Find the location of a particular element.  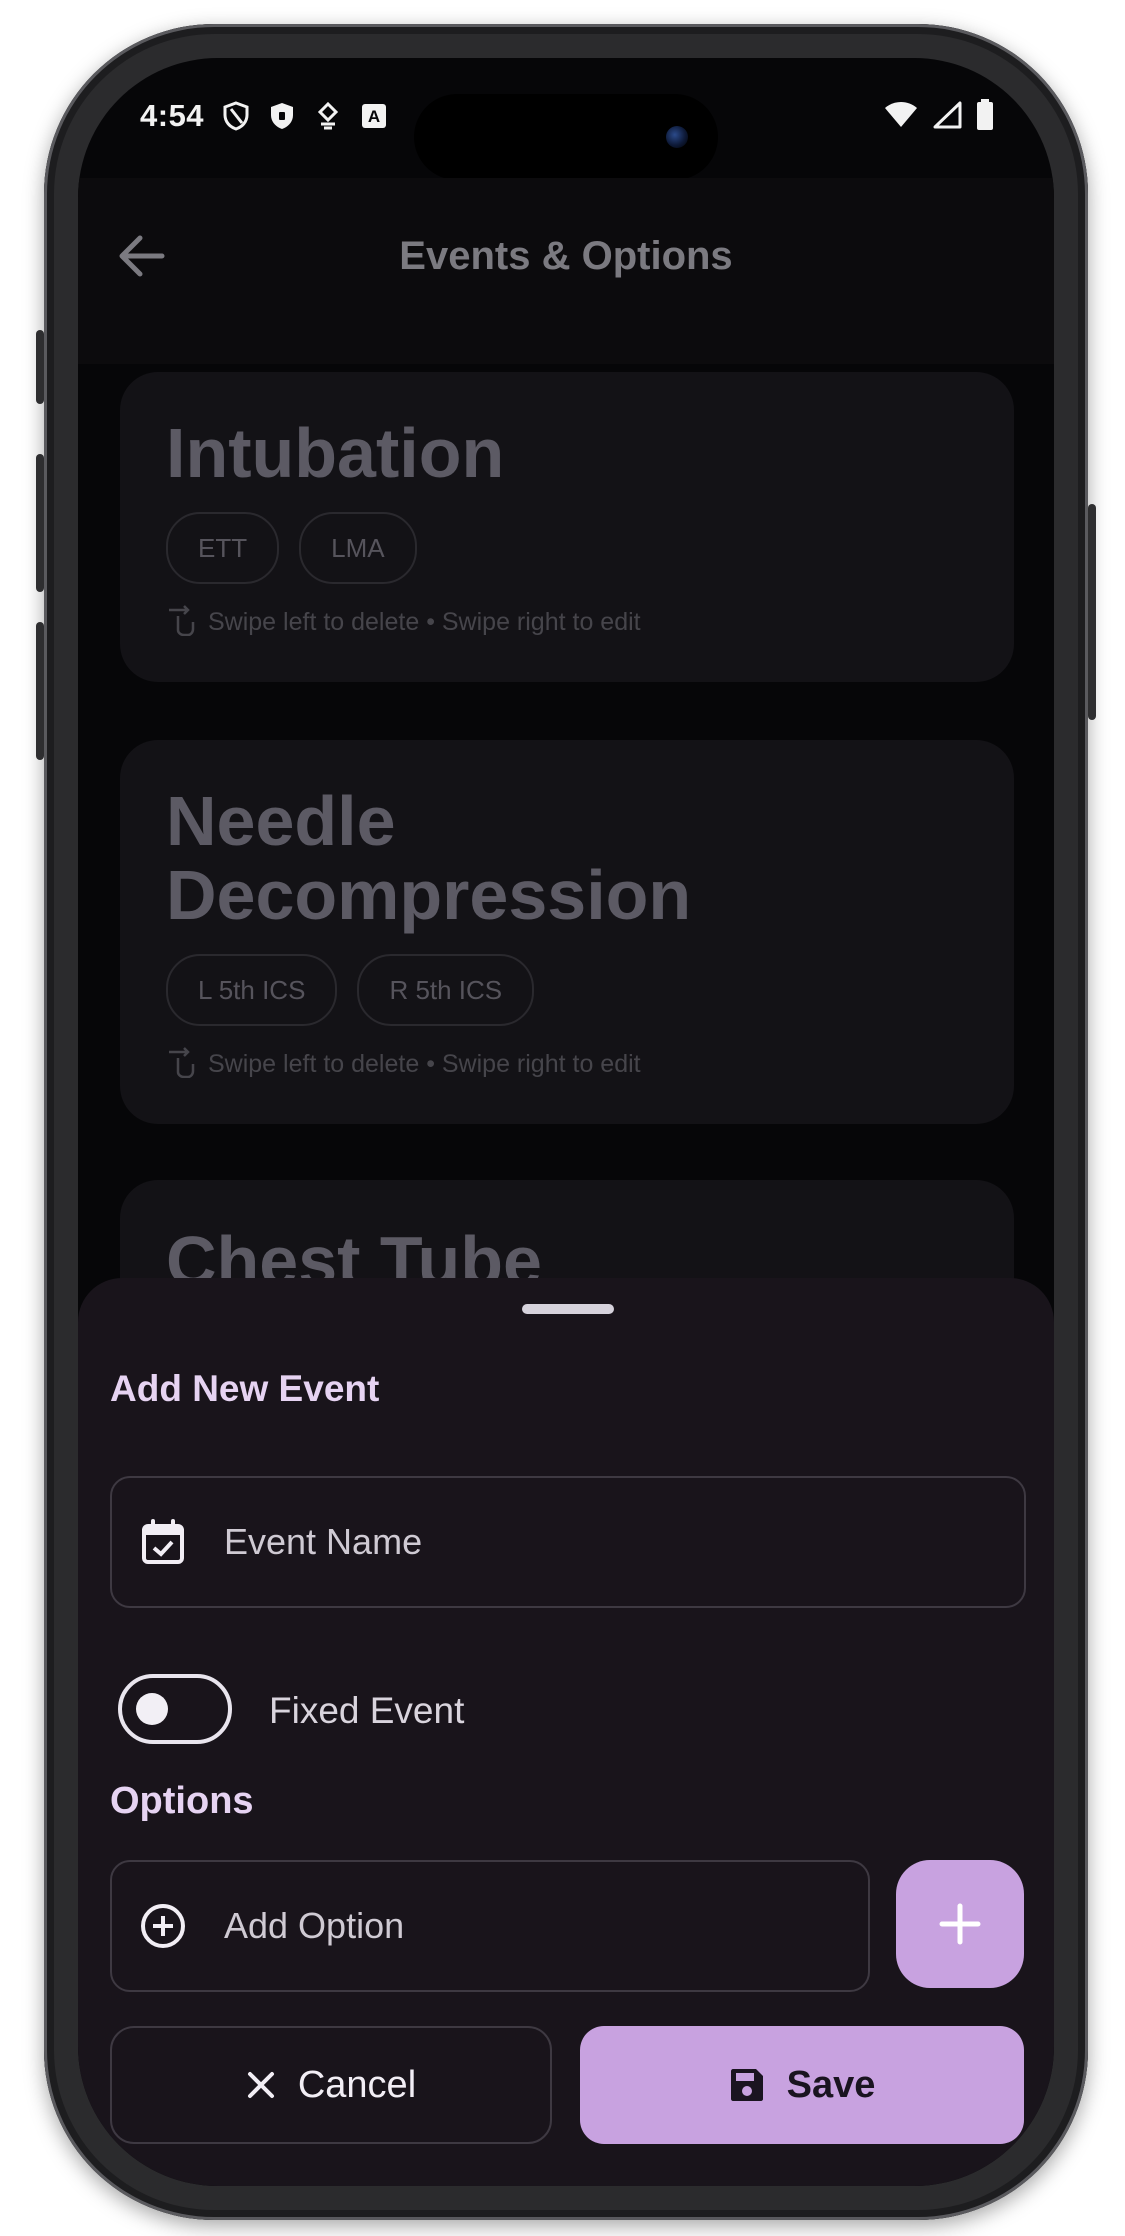

a-box-icon: A is located at coordinates (374, 116).